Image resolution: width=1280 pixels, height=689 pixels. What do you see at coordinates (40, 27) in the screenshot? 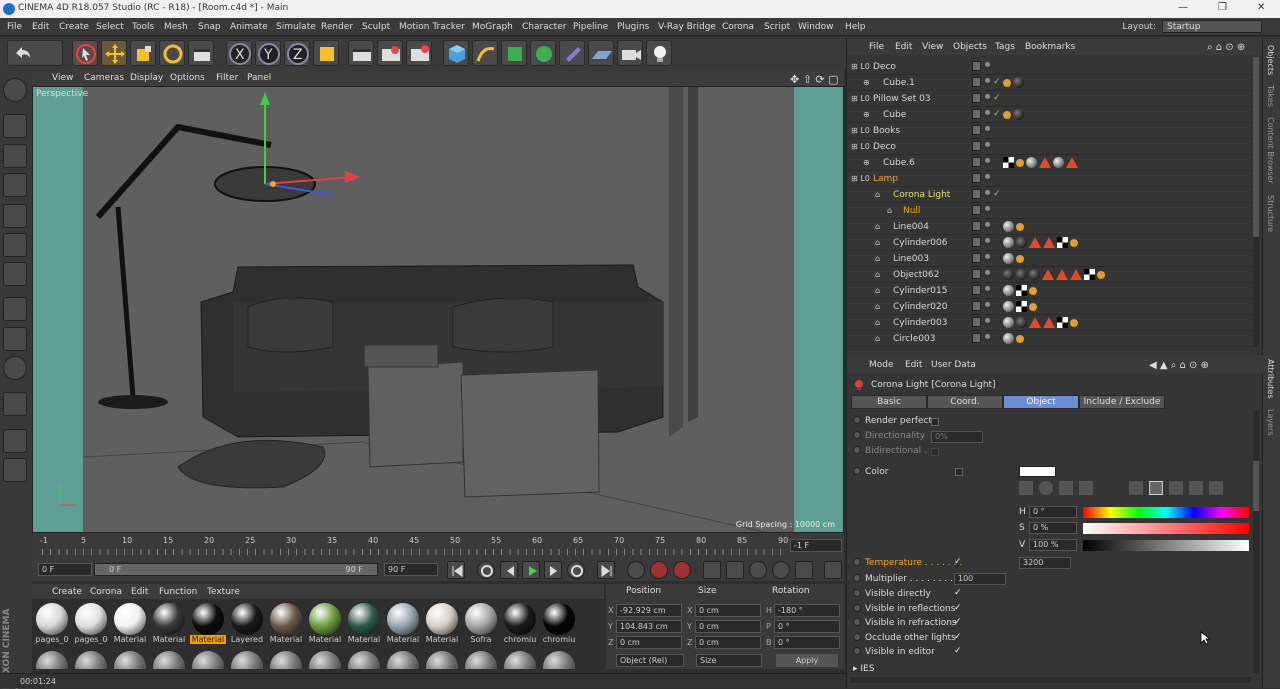
I see `menu-edit: Edit` at bounding box center [40, 27].